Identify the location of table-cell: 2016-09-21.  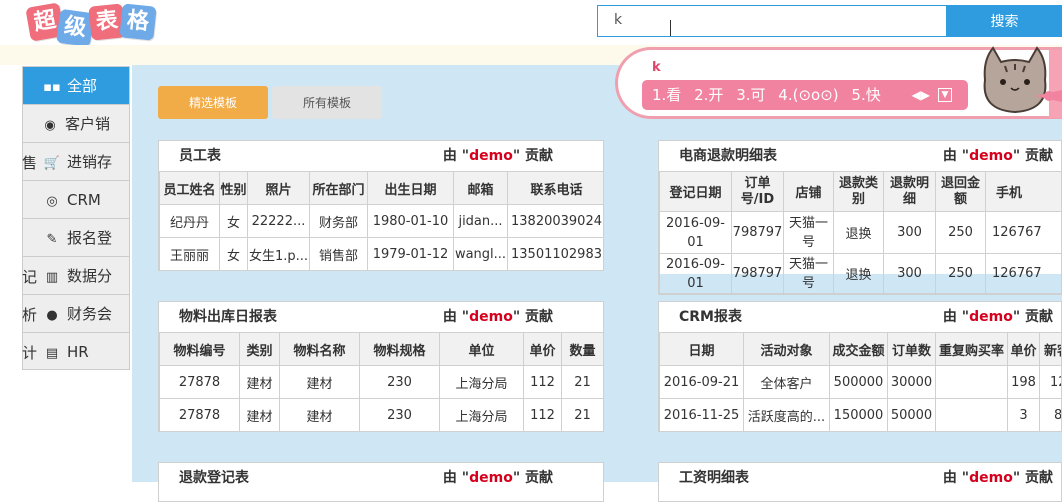
(702, 382).